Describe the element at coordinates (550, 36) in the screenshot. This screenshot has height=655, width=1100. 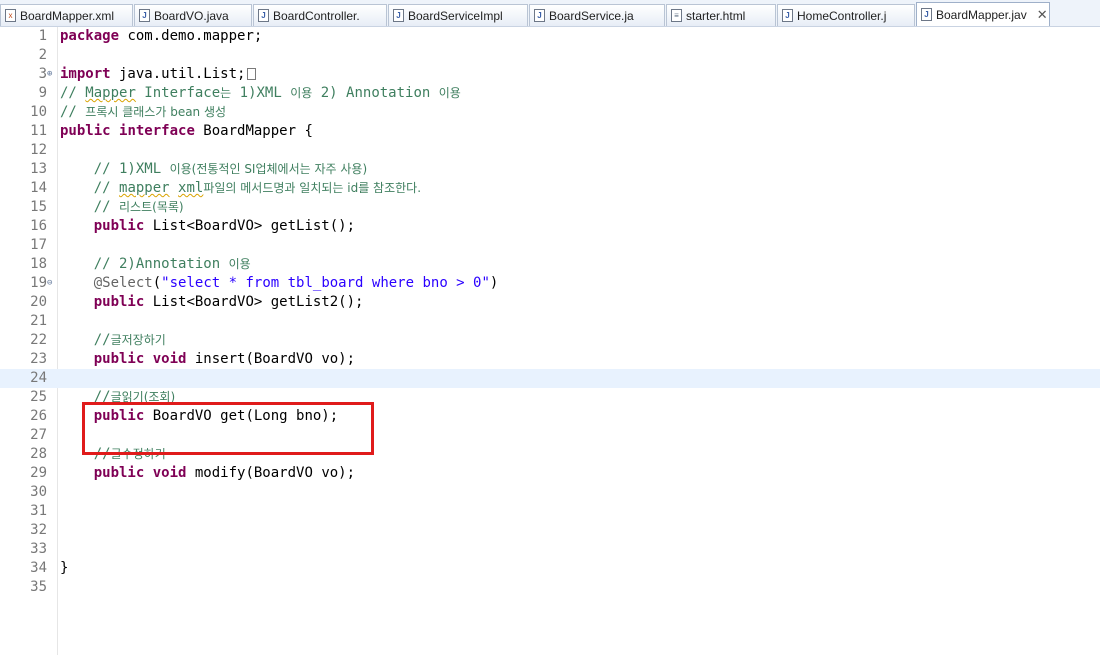
I see `code-line: 1 package com.demo.mapper;` at that location.